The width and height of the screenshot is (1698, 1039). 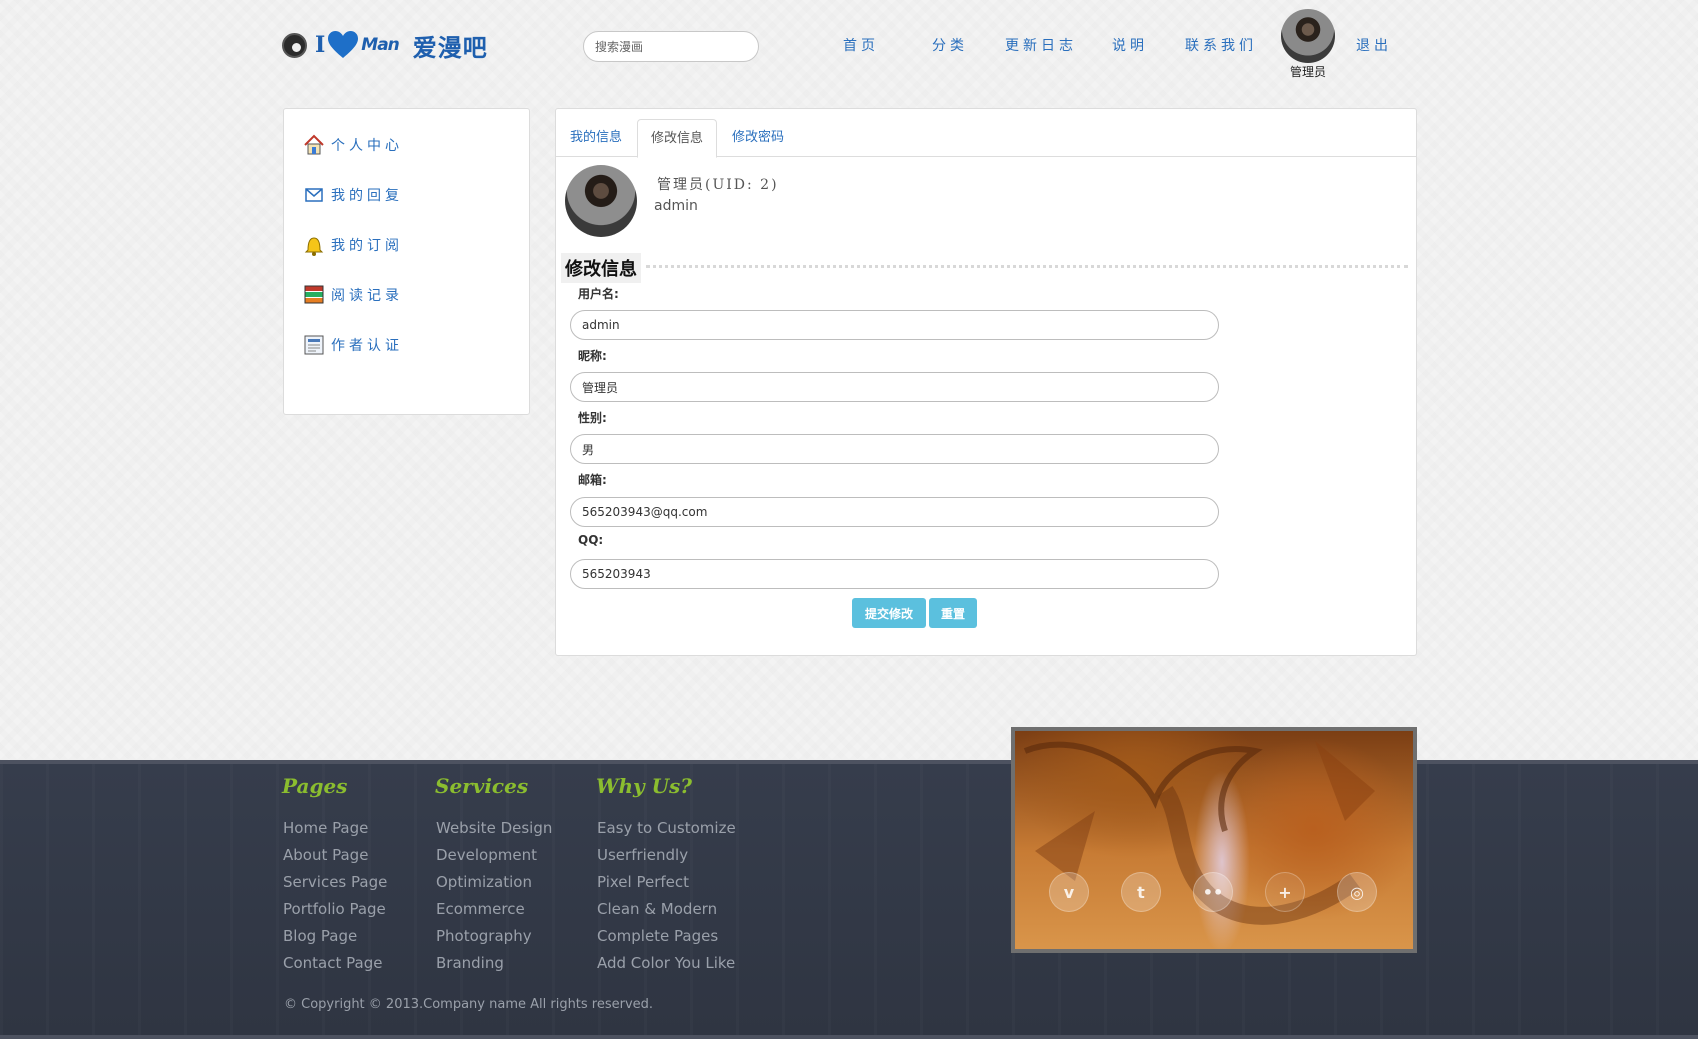 What do you see at coordinates (1027, 266) in the screenshot?
I see `section-divider` at bounding box center [1027, 266].